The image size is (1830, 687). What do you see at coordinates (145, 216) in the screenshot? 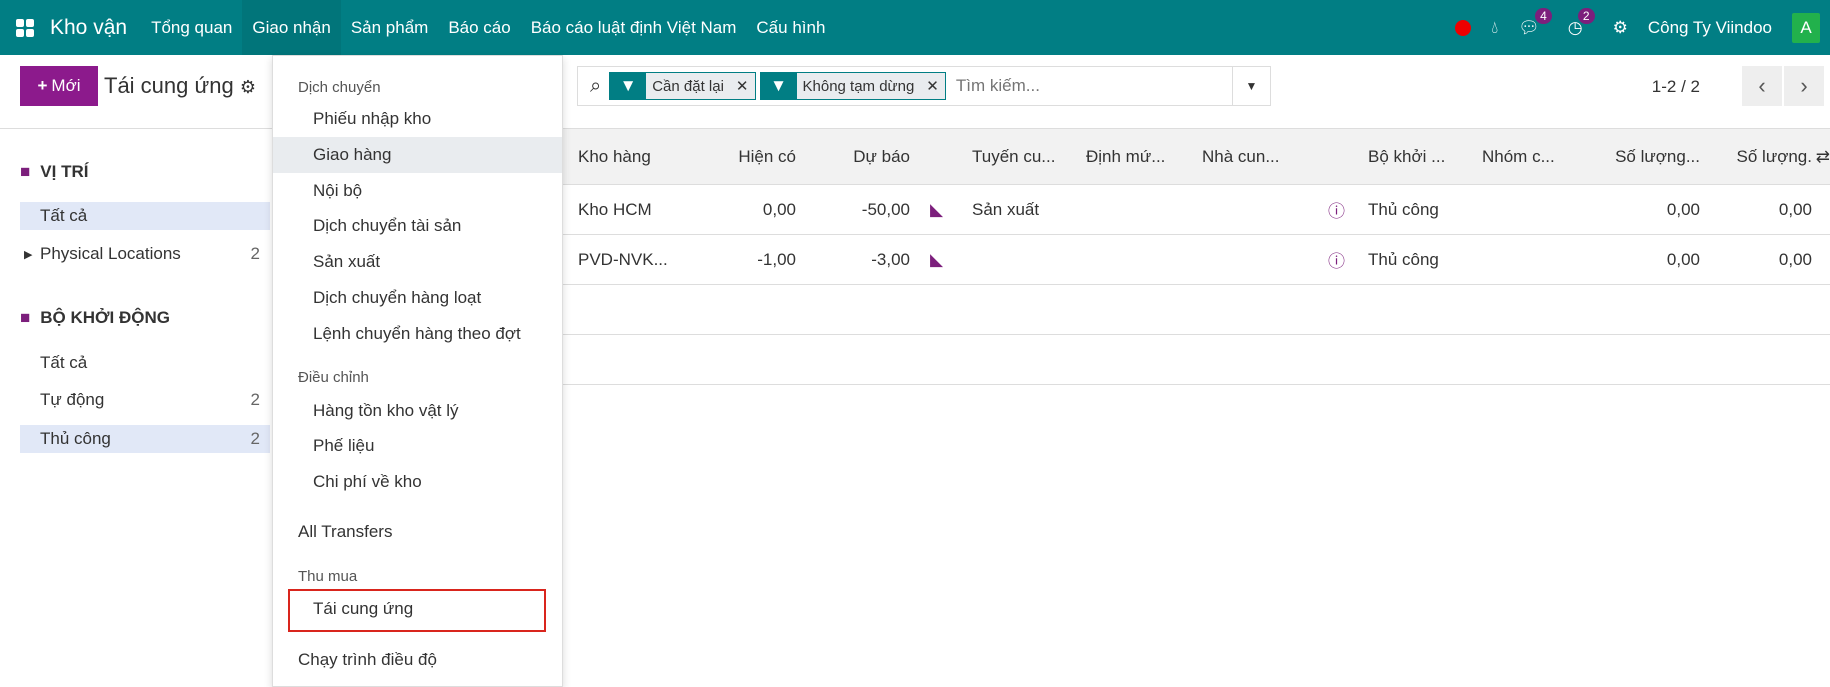
I see `sidebar-item-tat-ca: Tất cả` at bounding box center [145, 216].